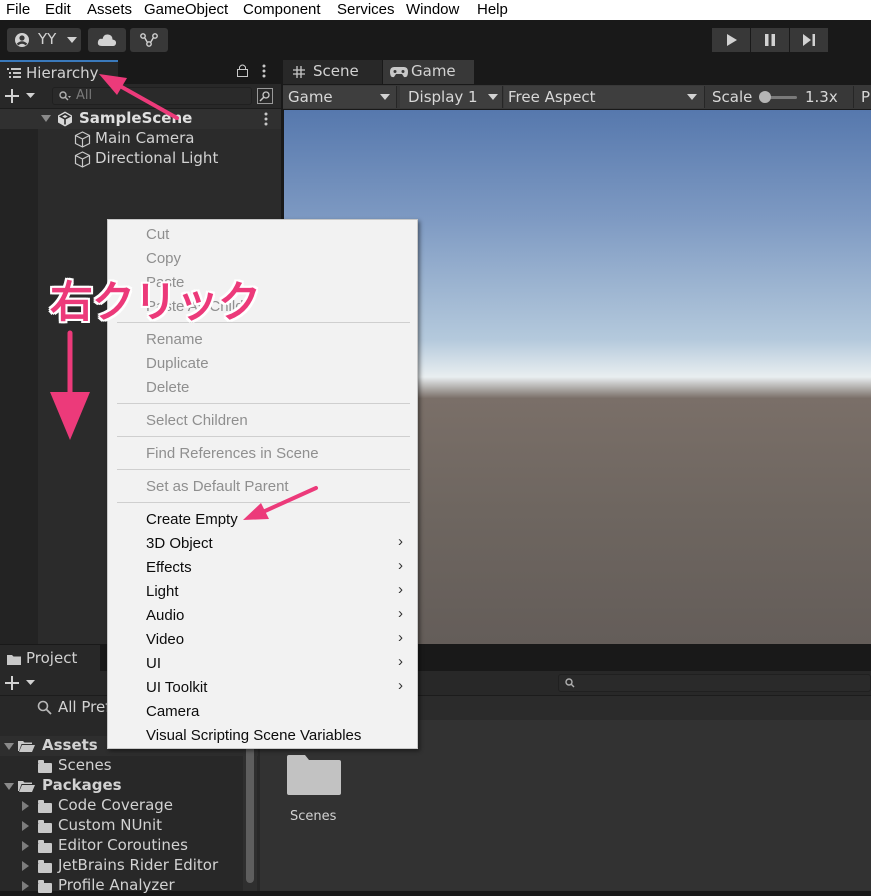 This screenshot has height=896, width=871. Describe the element at coordinates (169, 568) in the screenshot. I see `menu-item-effects: Effects` at that location.